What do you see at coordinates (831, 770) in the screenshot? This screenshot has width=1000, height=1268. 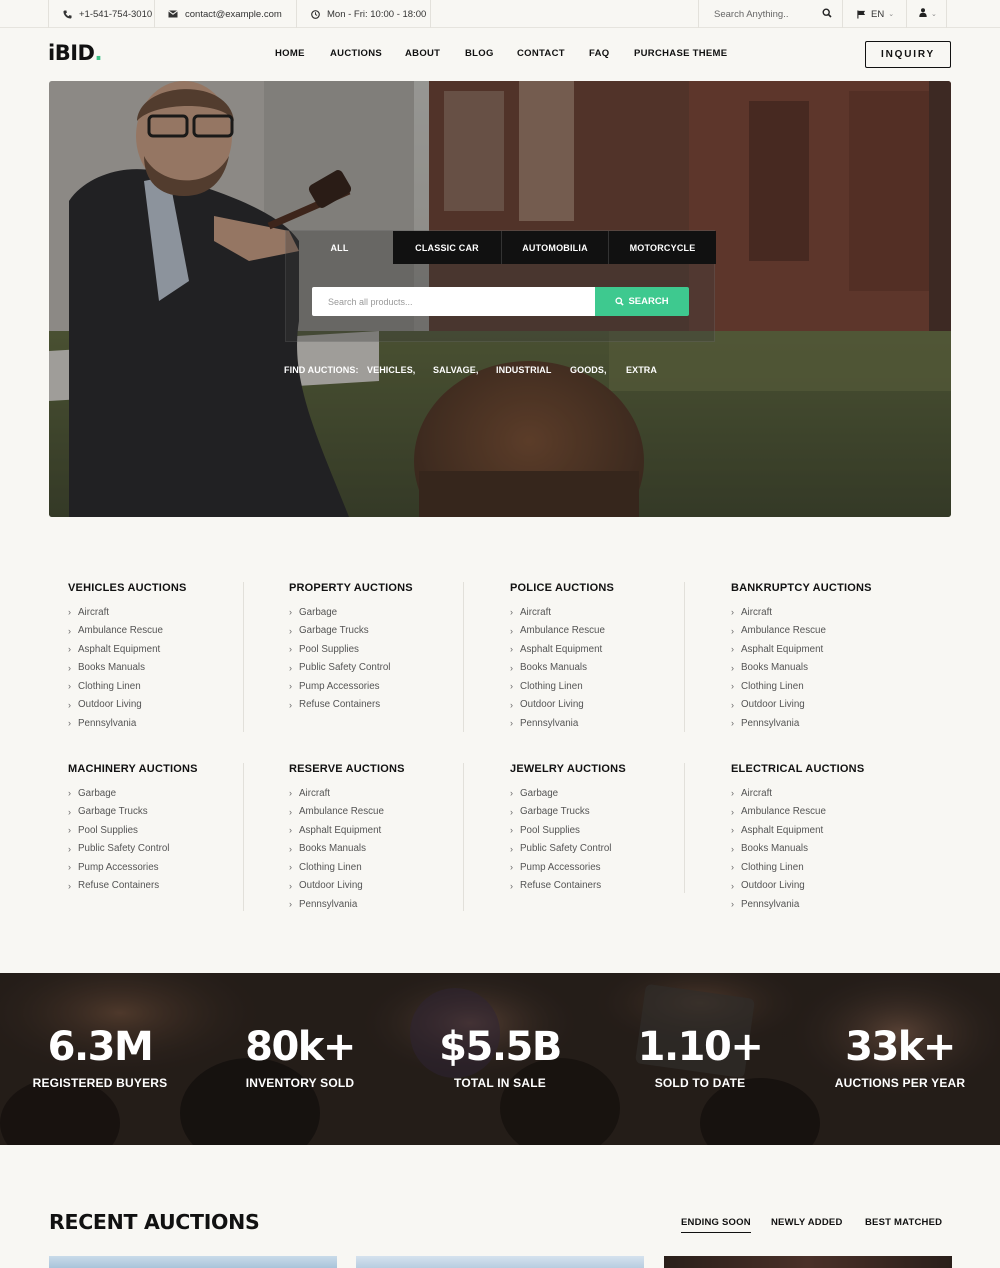 I see `category-title: ELECTRICAL AUCTIONS` at bounding box center [831, 770].